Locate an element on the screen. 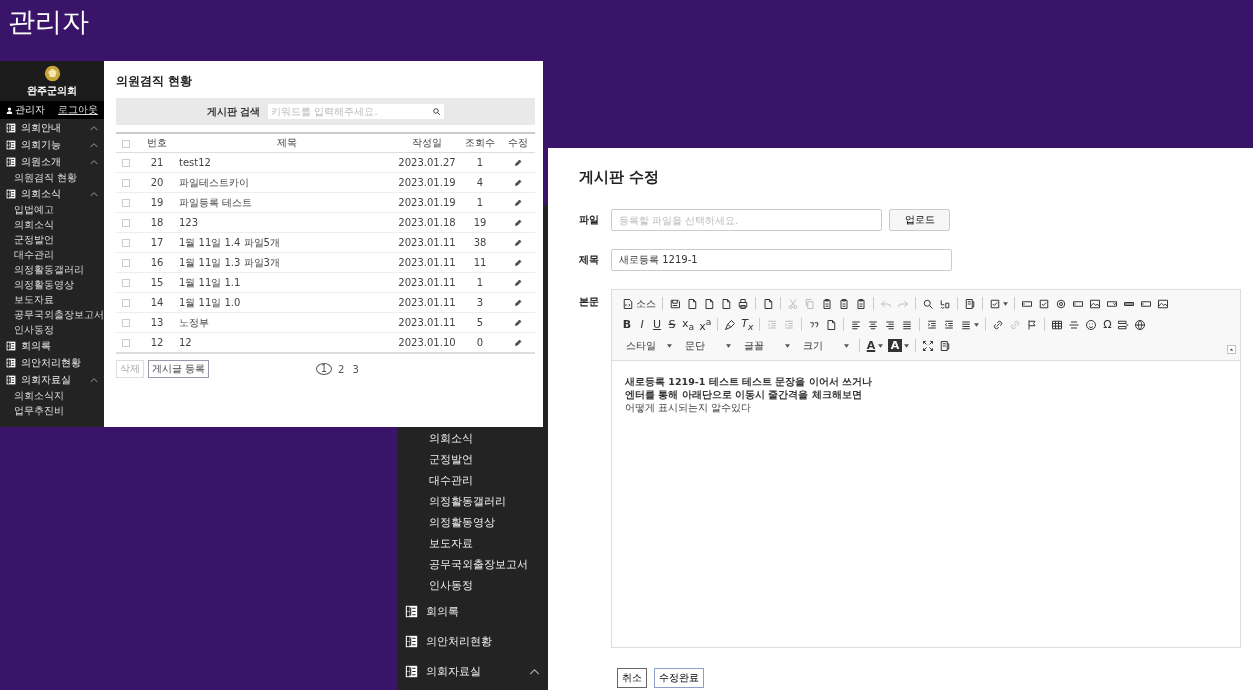 The image size is (1253, 690). title-field: 새로등록 1219-1 is located at coordinates (781, 260).